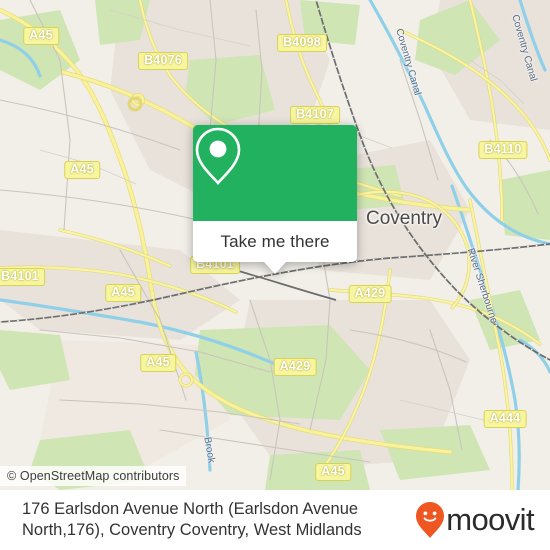  I want to click on popup-icon-area, so click(275, 173).